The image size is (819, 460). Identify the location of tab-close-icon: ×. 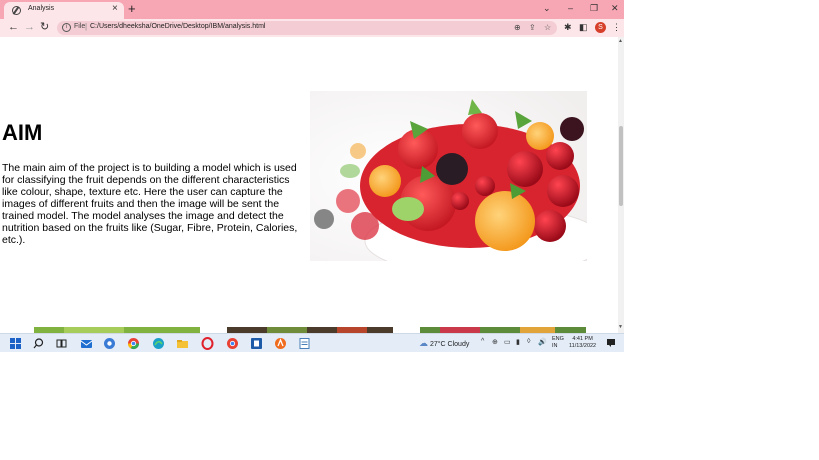
(115, 9).